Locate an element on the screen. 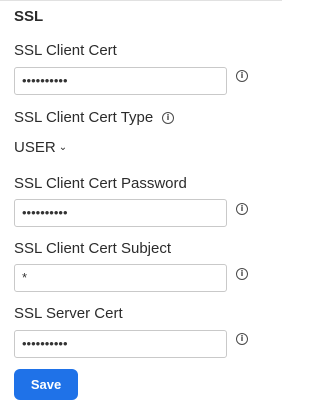 The height and width of the screenshot is (419, 320). ssl-server-cert-label: SSL Server Cert is located at coordinates (68, 313).